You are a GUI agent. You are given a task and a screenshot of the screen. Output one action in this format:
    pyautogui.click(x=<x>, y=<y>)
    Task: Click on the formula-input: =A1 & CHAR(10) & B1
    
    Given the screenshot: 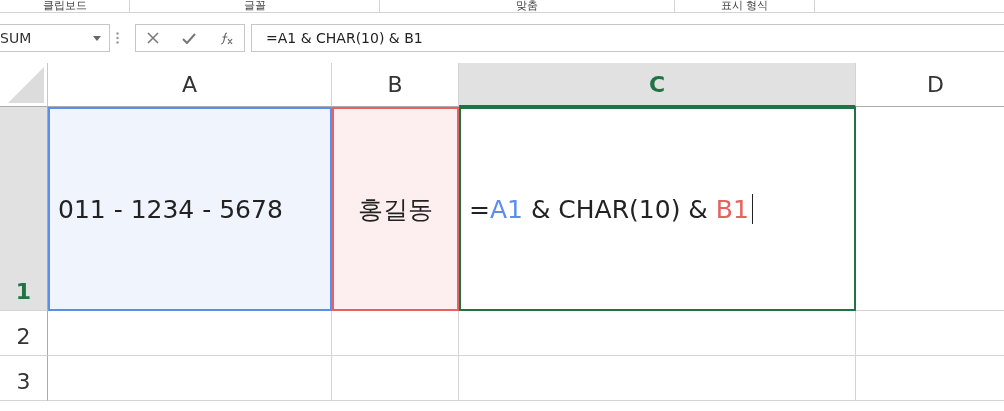 What is the action you would take?
    pyautogui.click(x=627, y=38)
    